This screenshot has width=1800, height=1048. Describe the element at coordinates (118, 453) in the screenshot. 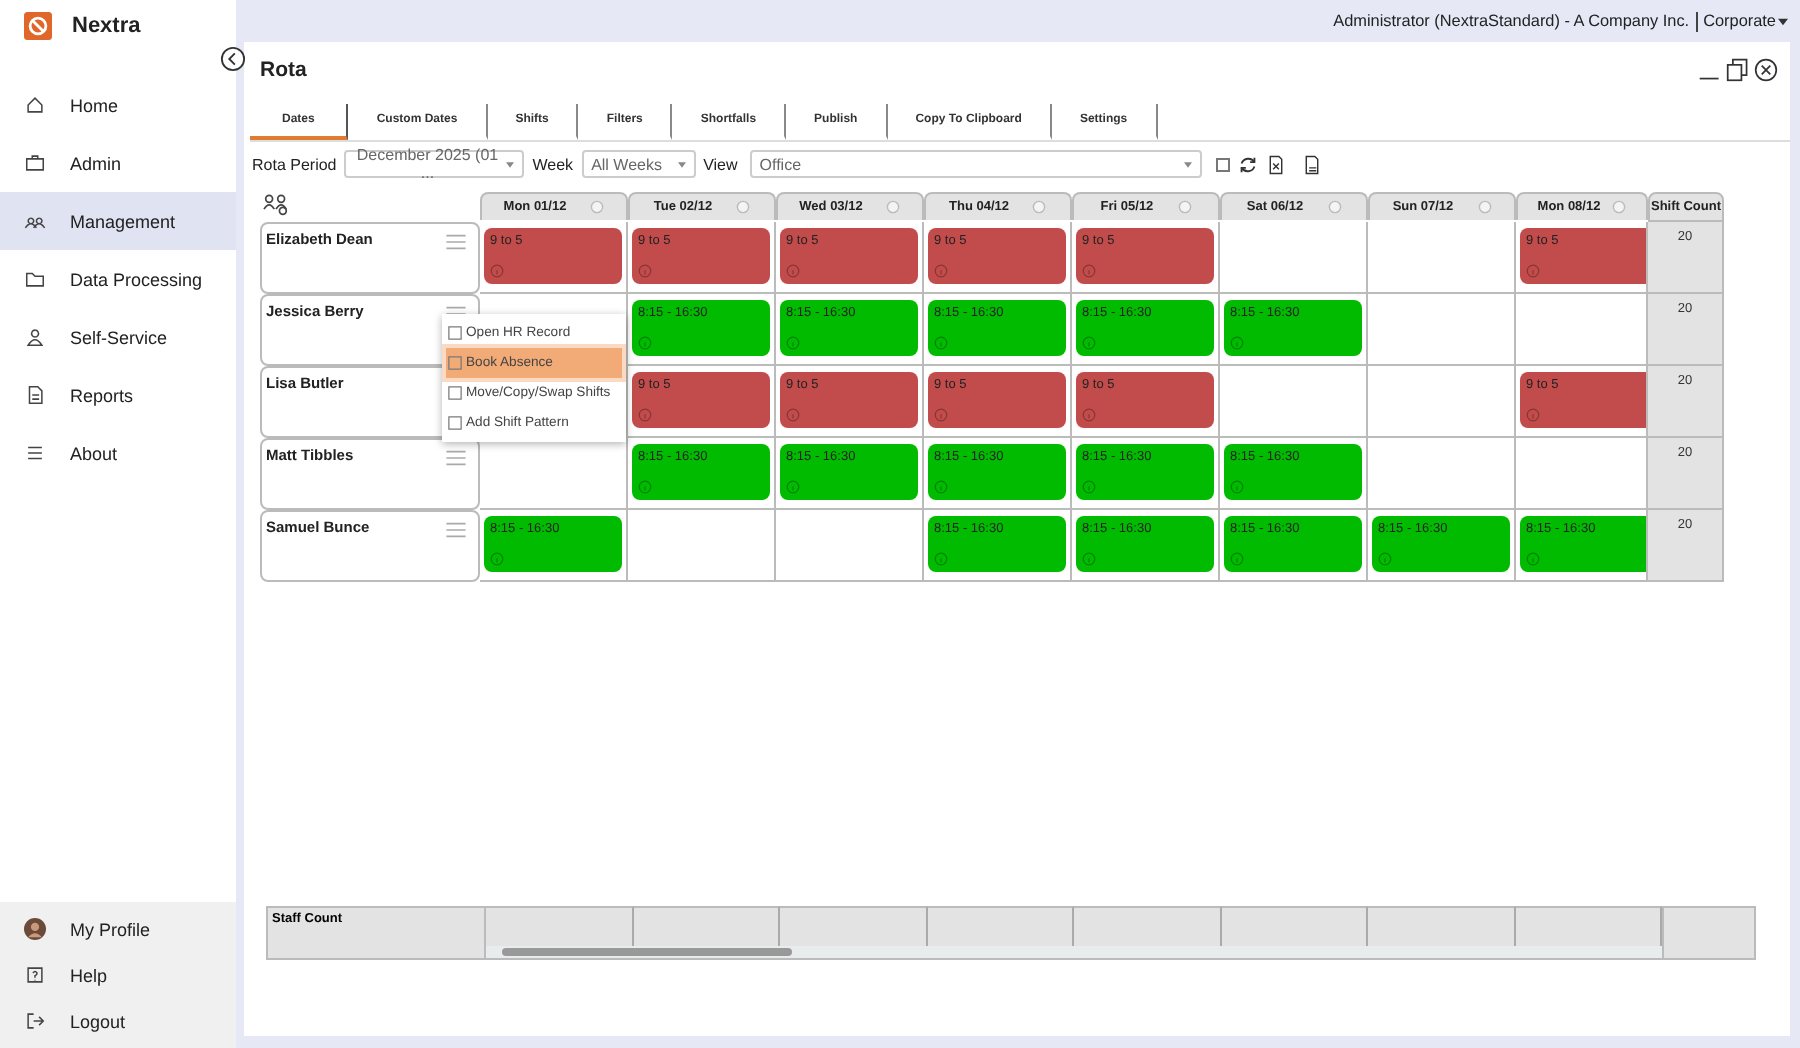

I see `sidebar-item: About` at that location.